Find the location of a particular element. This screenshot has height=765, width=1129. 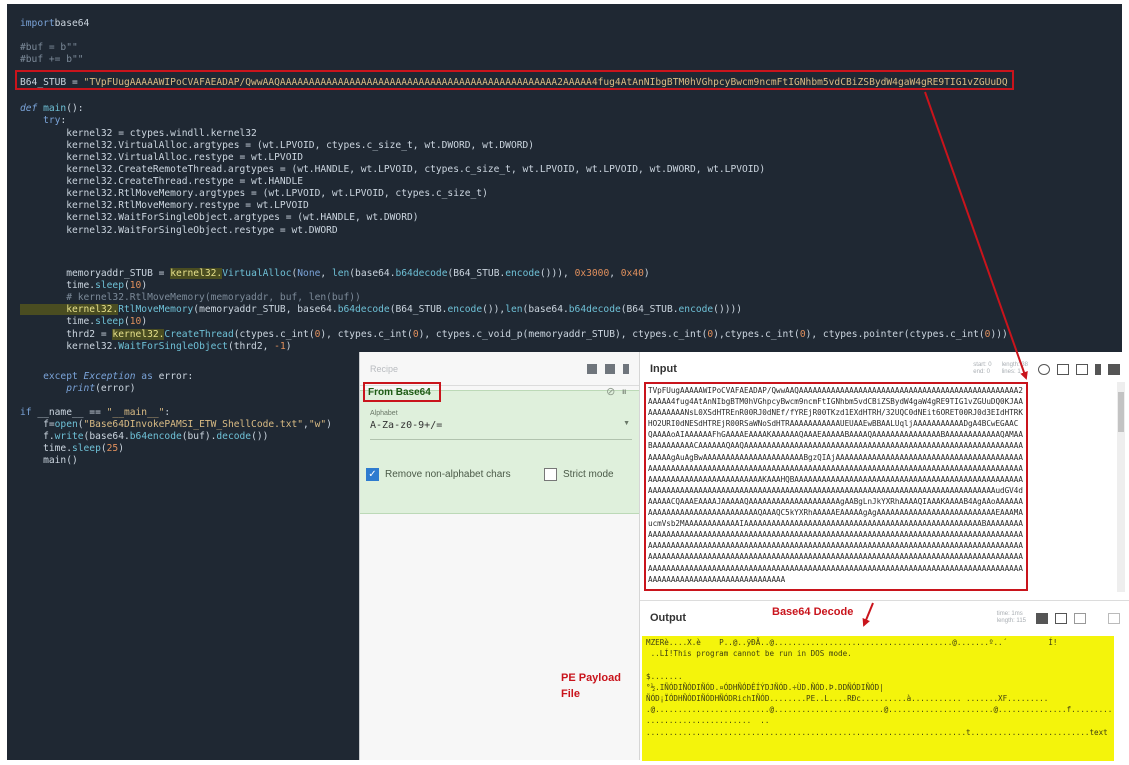

code-token: ), ctypes.pointer(ctypes.c_int( is located at coordinates (895, 334).